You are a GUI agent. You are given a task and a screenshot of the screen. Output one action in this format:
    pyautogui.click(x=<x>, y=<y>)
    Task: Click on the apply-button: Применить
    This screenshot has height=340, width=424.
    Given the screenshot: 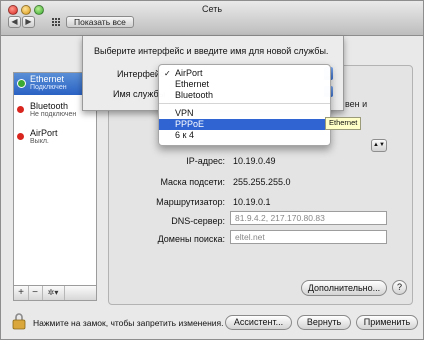 What is the action you would take?
    pyautogui.click(x=387, y=322)
    